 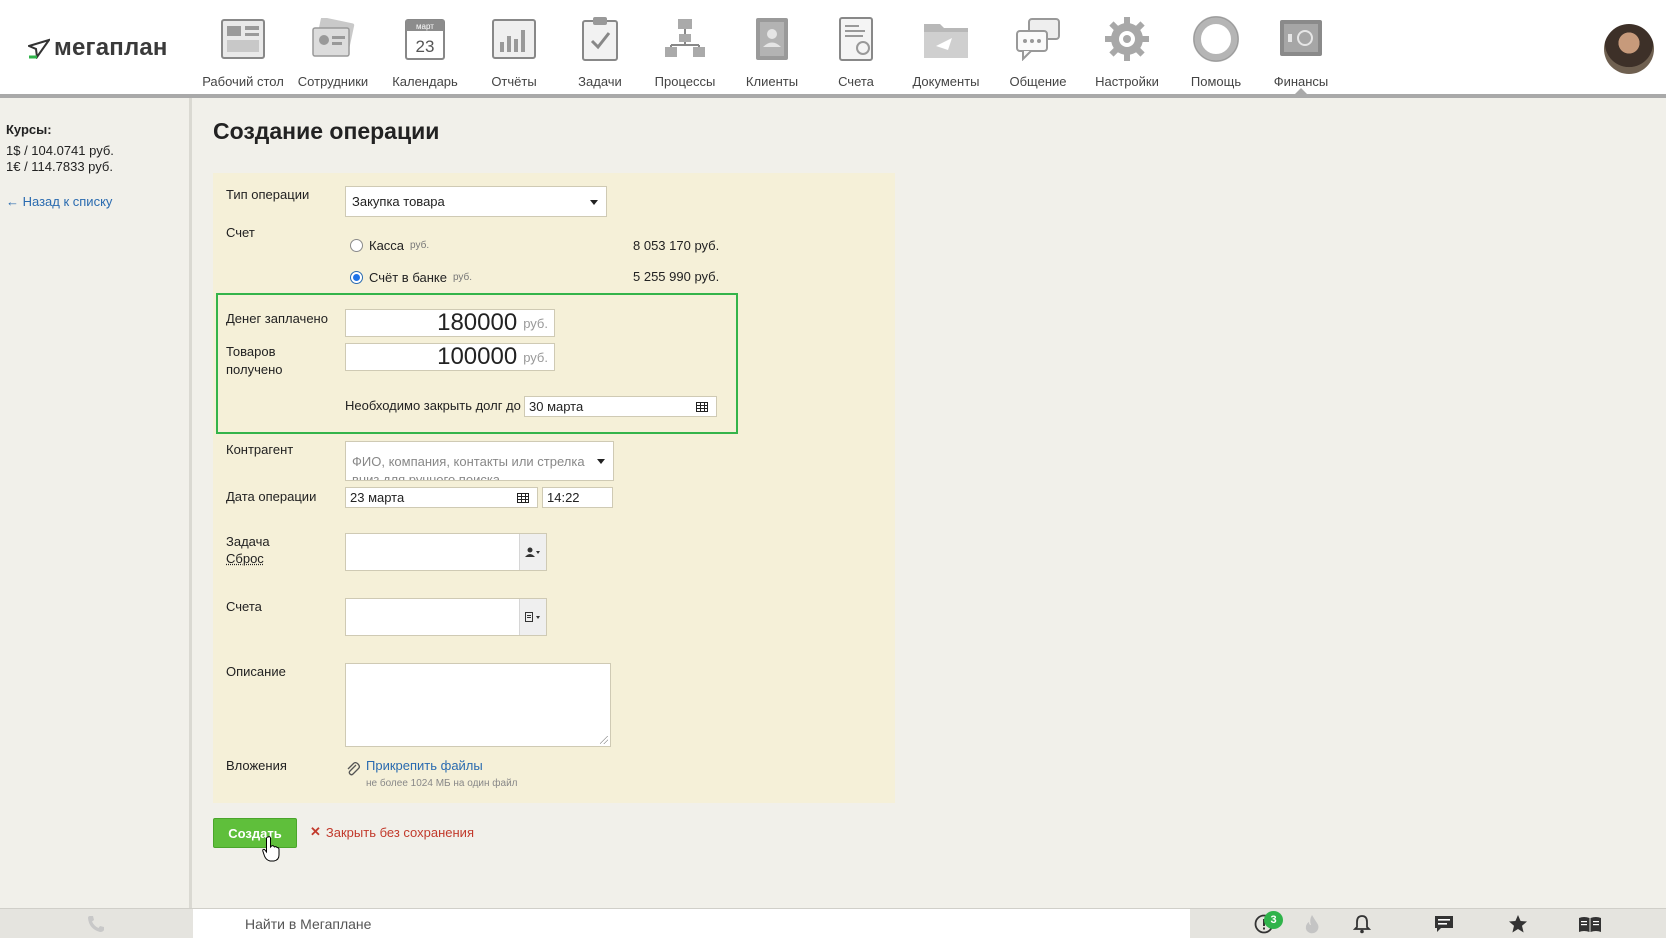 I want to click on nav-calendar: март 23 Календарь, so click(x=425, y=47).